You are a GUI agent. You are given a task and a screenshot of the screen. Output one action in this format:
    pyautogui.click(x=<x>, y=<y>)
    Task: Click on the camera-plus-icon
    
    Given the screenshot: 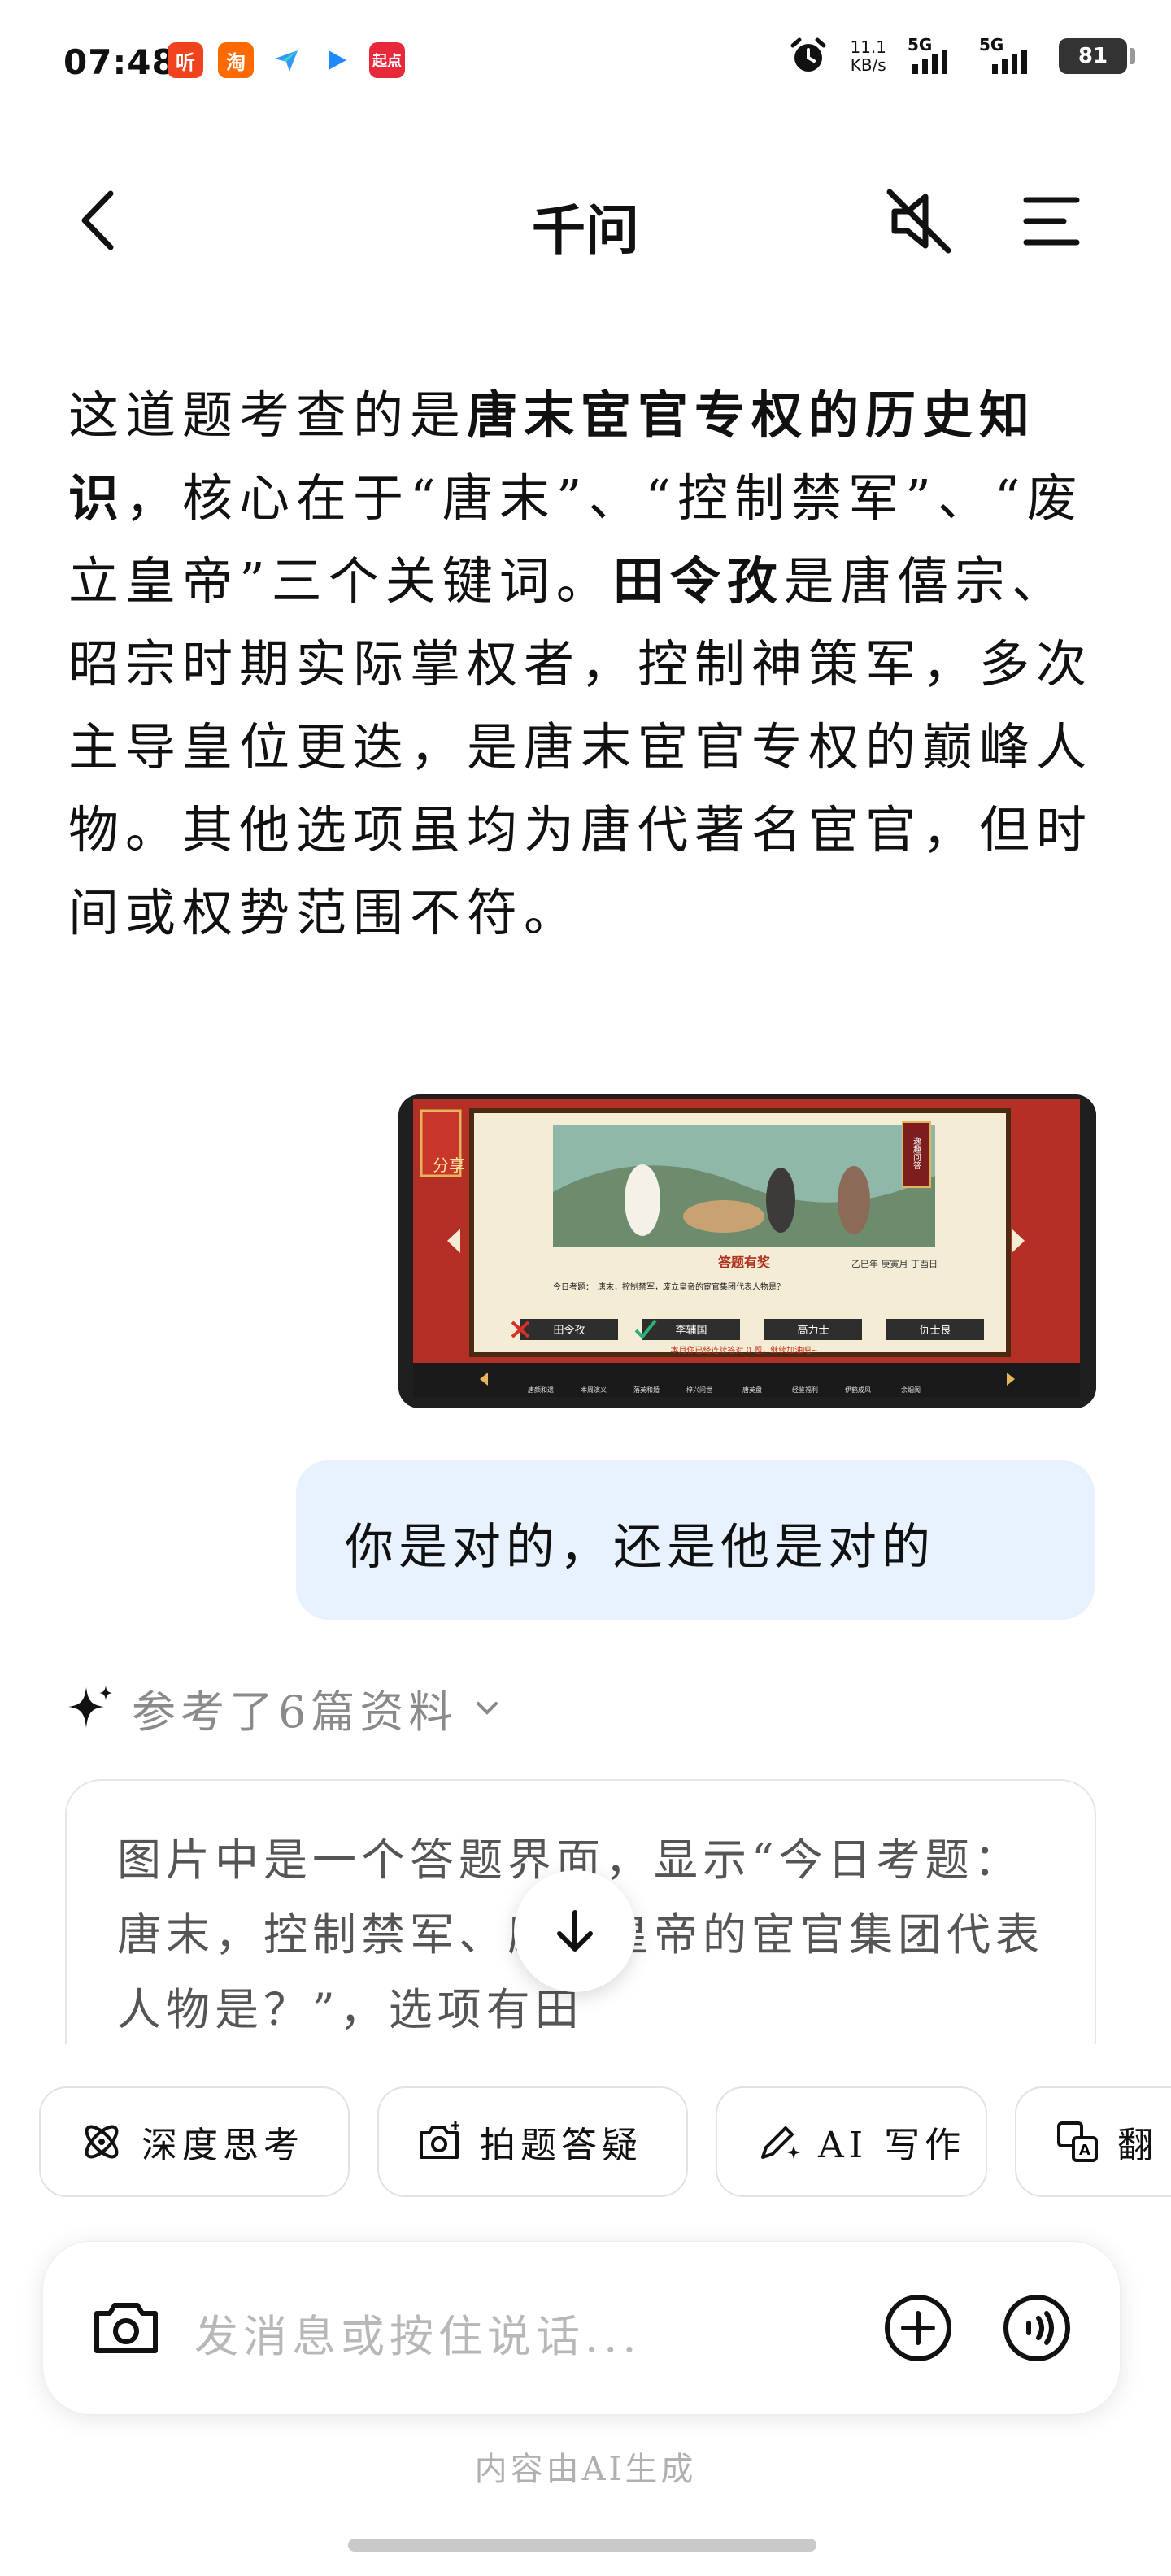 What is the action you would take?
    pyautogui.click(x=439, y=2140)
    